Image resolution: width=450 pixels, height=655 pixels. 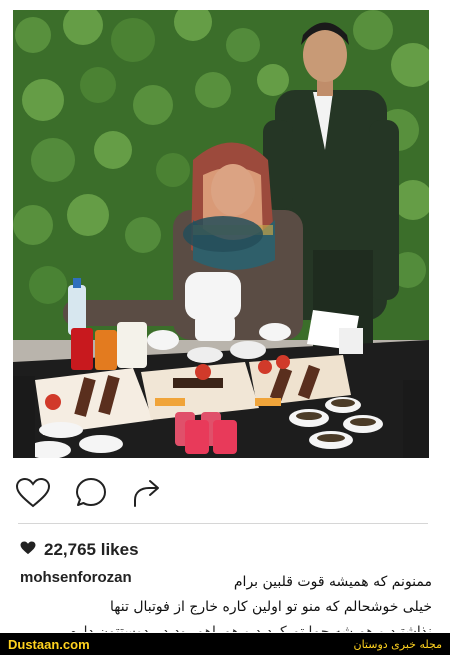 What do you see at coordinates (332, 582) in the screenshot?
I see `caption-line-1: ممنونم که همیشه قوت قلبین برام` at bounding box center [332, 582].